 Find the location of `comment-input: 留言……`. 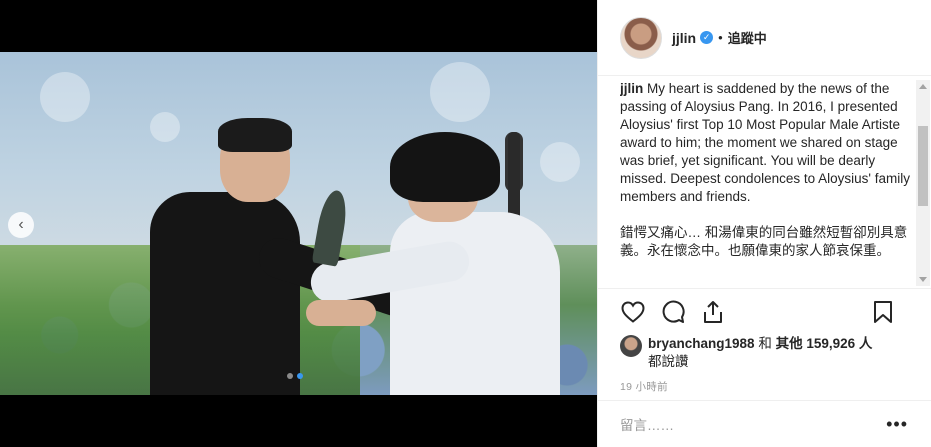

comment-input: 留言…… is located at coordinates (753, 424).